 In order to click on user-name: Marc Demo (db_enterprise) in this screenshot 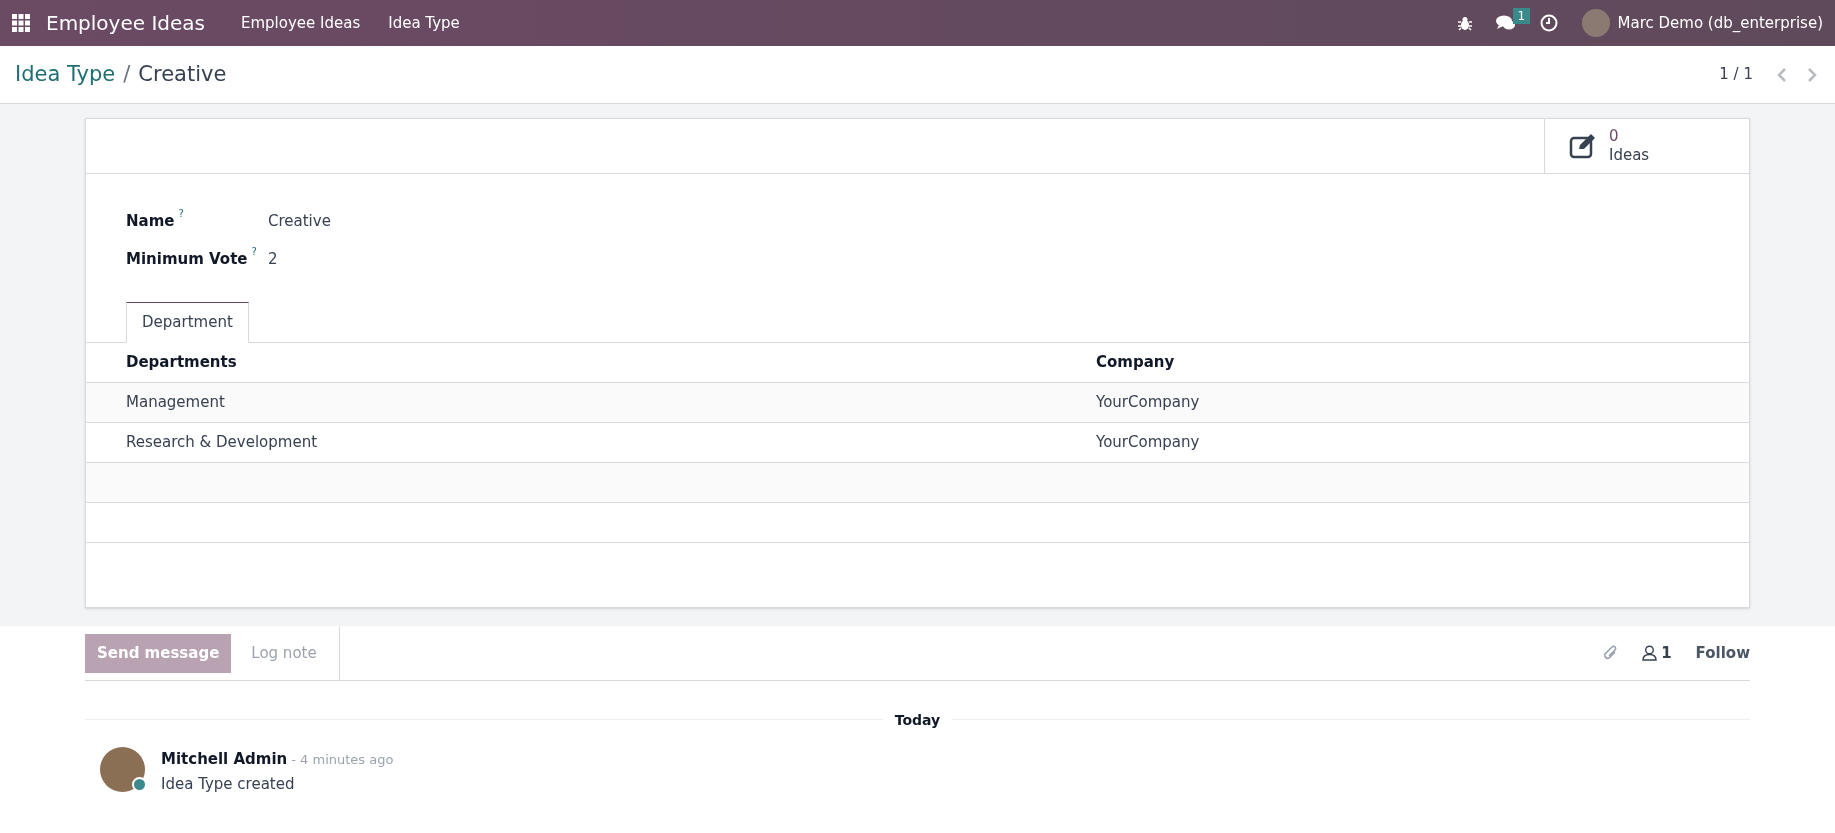, I will do `click(1720, 23)`.